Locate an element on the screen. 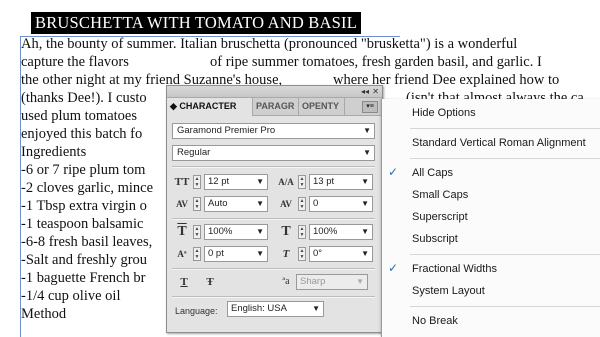 The width and height of the screenshot is (600, 337). font-size-field: 12 pt ▼ is located at coordinates (236, 182).